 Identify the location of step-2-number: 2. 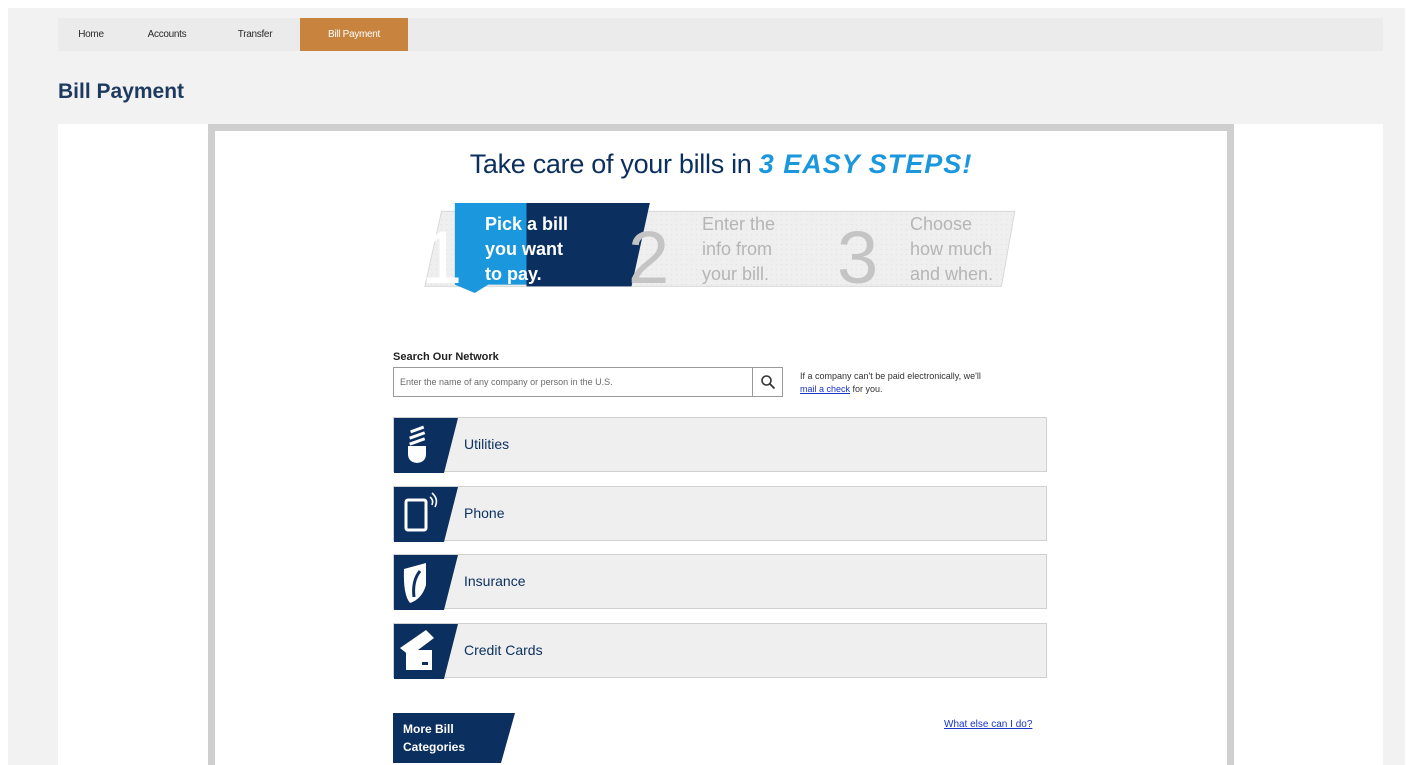
(649, 257).